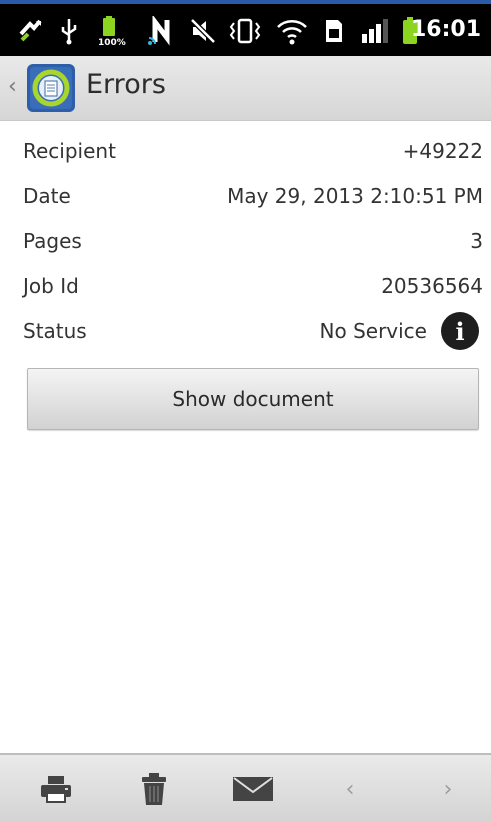  I want to click on vibrate-icon, so click(245, 31).